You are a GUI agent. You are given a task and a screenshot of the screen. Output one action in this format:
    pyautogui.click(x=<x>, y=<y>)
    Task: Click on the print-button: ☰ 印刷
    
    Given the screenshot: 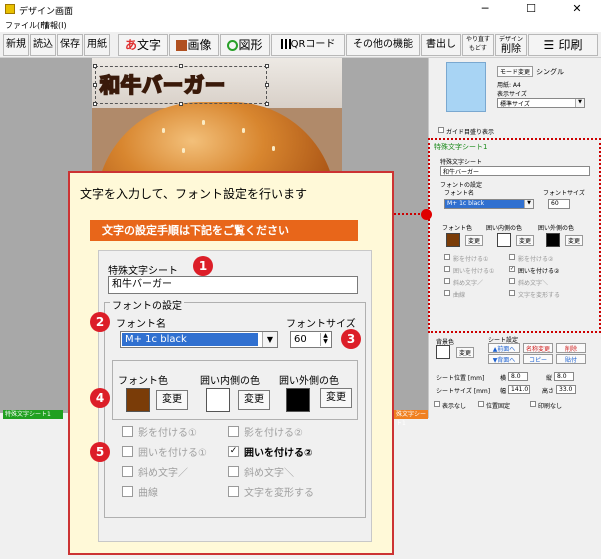 What is the action you would take?
    pyautogui.click(x=563, y=45)
    